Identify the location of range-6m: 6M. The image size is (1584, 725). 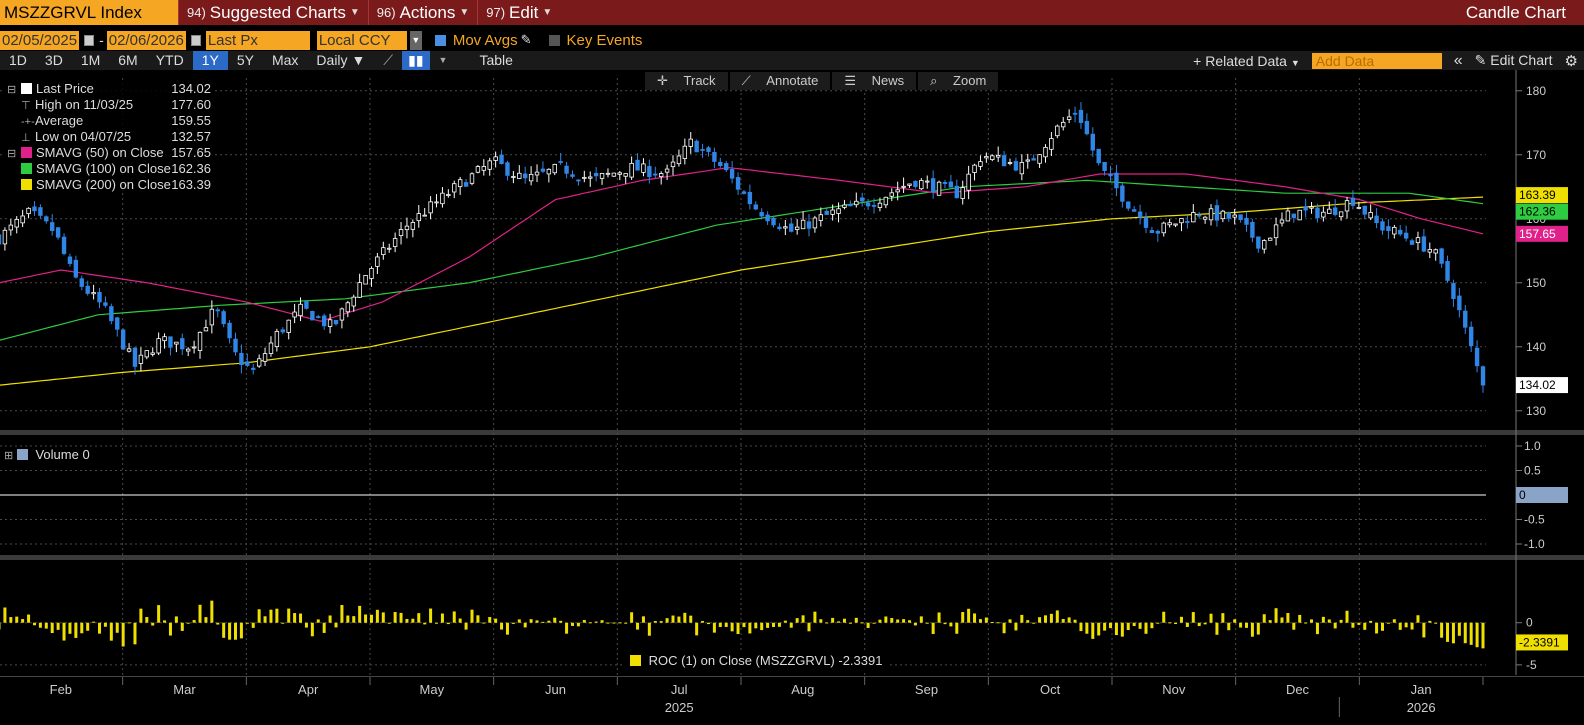
(127, 60).